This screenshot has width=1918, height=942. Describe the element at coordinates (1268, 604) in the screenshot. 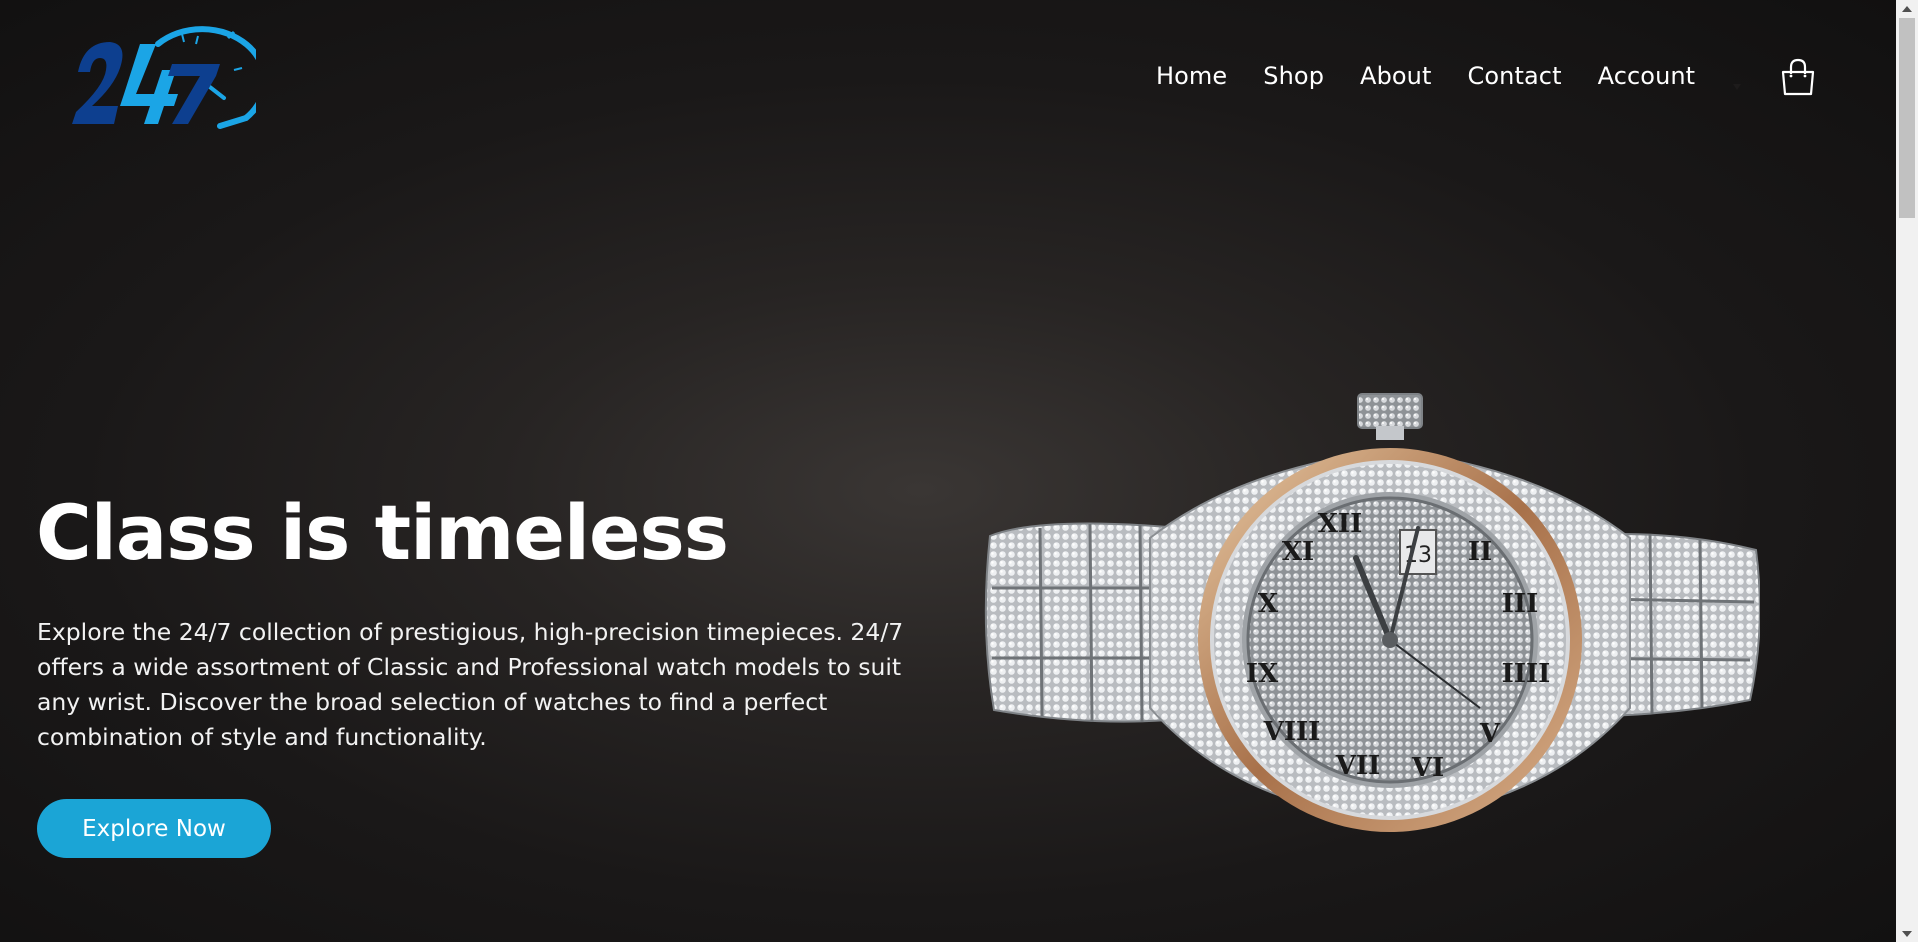

I see `svg-text: X` at that location.